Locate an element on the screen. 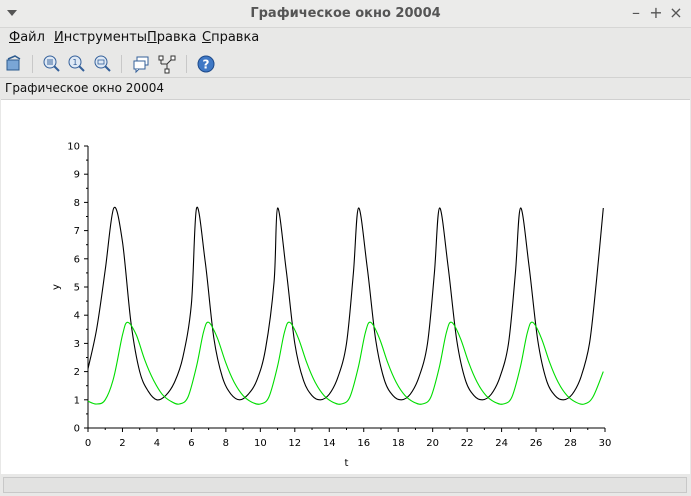  x-tick-label: 0 is located at coordinates (88, 443).